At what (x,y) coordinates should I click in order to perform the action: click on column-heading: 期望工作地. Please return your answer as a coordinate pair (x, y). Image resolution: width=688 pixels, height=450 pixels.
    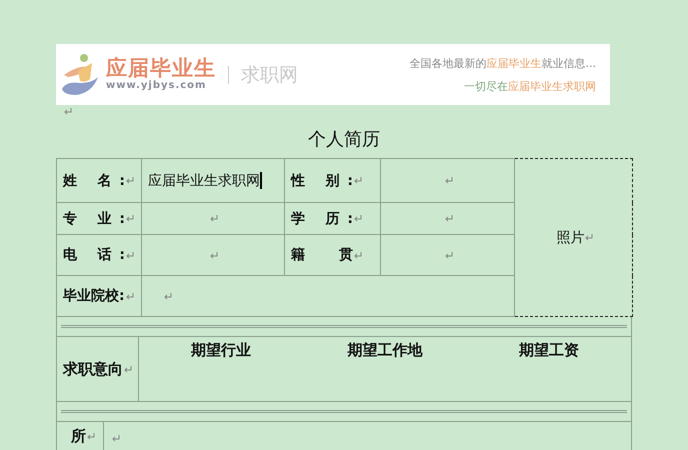
    Looking at the image, I should click on (385, 350).